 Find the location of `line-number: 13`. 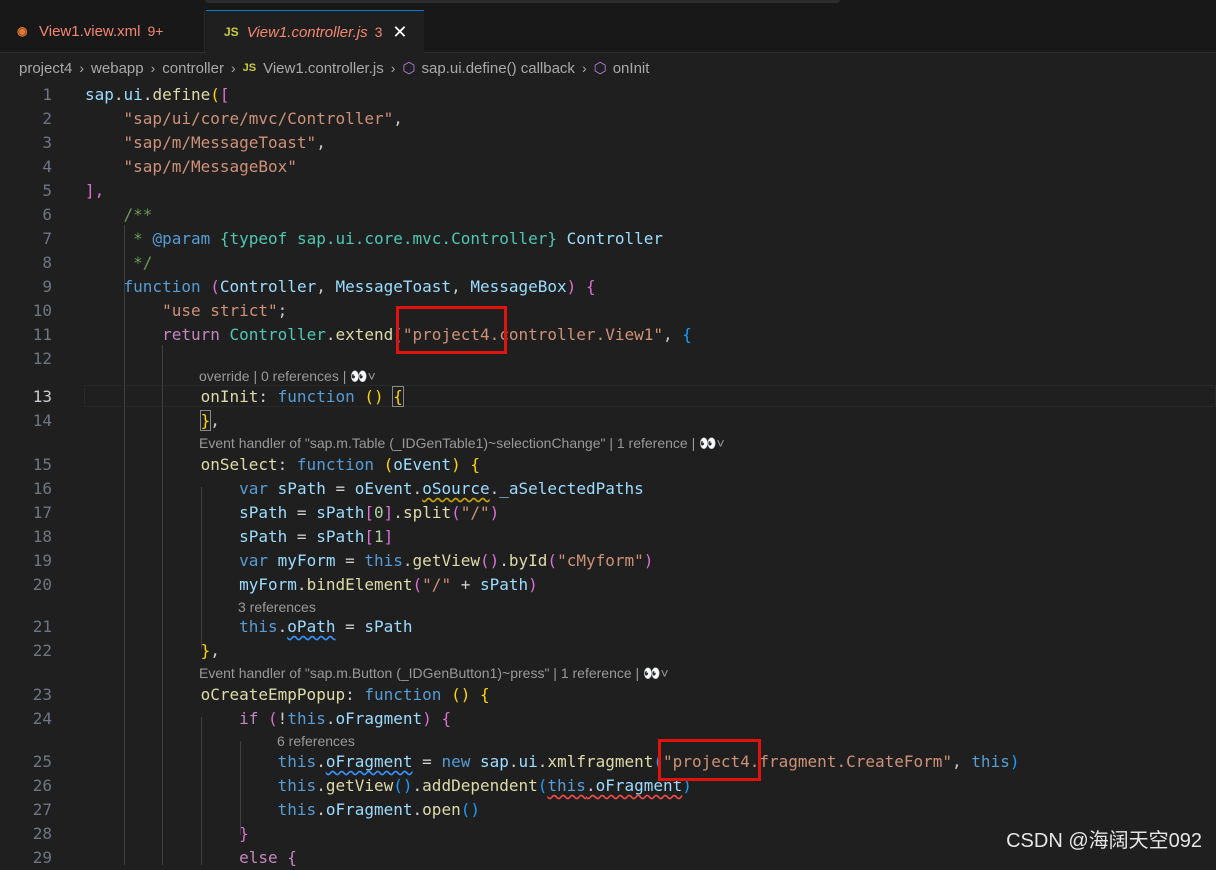

line-number: 13 is located at coordinates (42, 396).